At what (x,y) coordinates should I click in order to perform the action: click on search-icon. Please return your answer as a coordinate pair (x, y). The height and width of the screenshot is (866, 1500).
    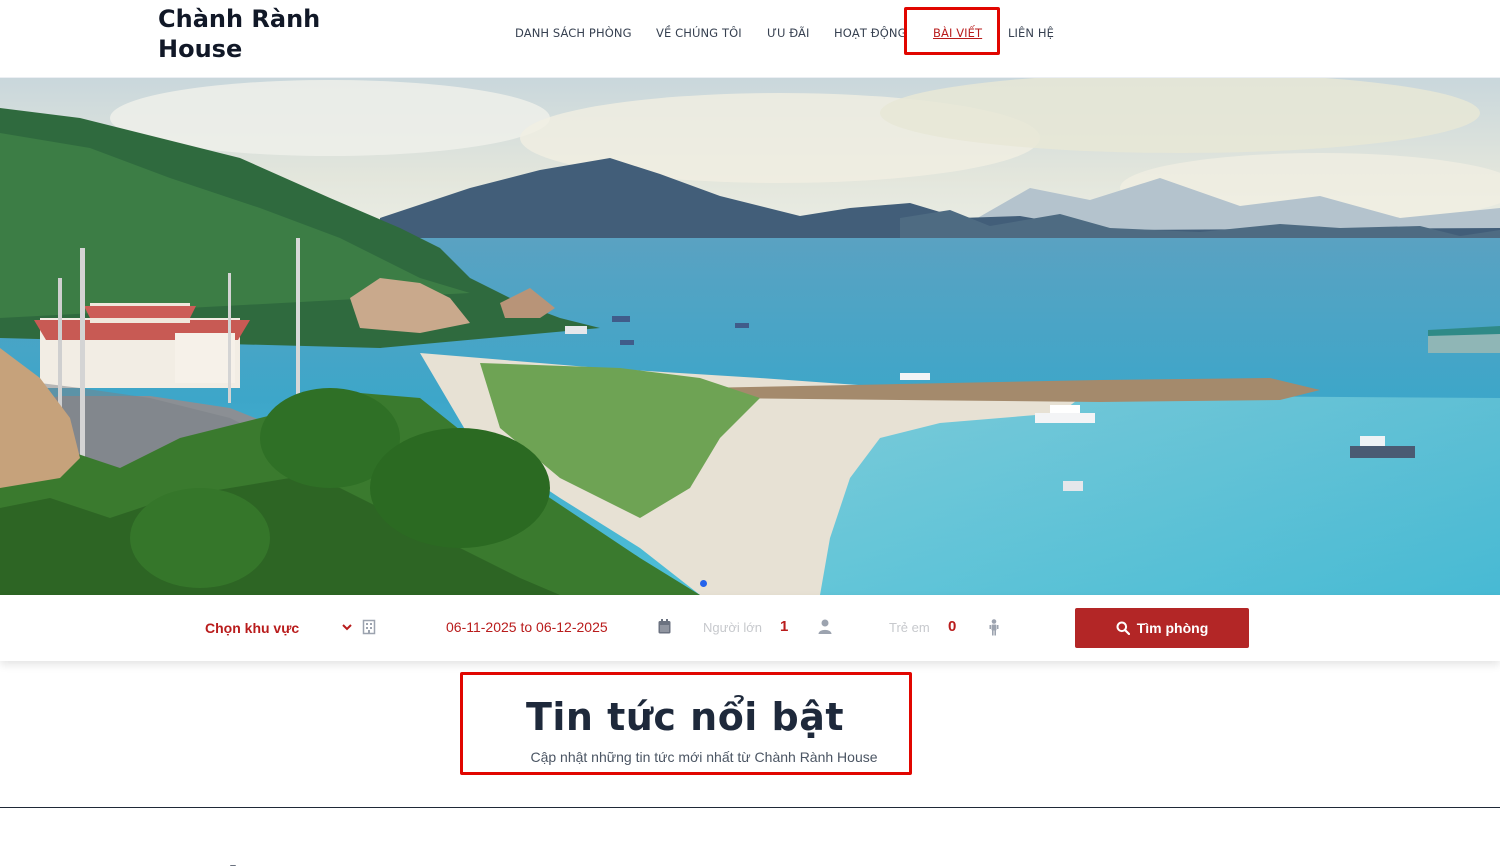
    Looking at the image, I should click on (1123, 628).